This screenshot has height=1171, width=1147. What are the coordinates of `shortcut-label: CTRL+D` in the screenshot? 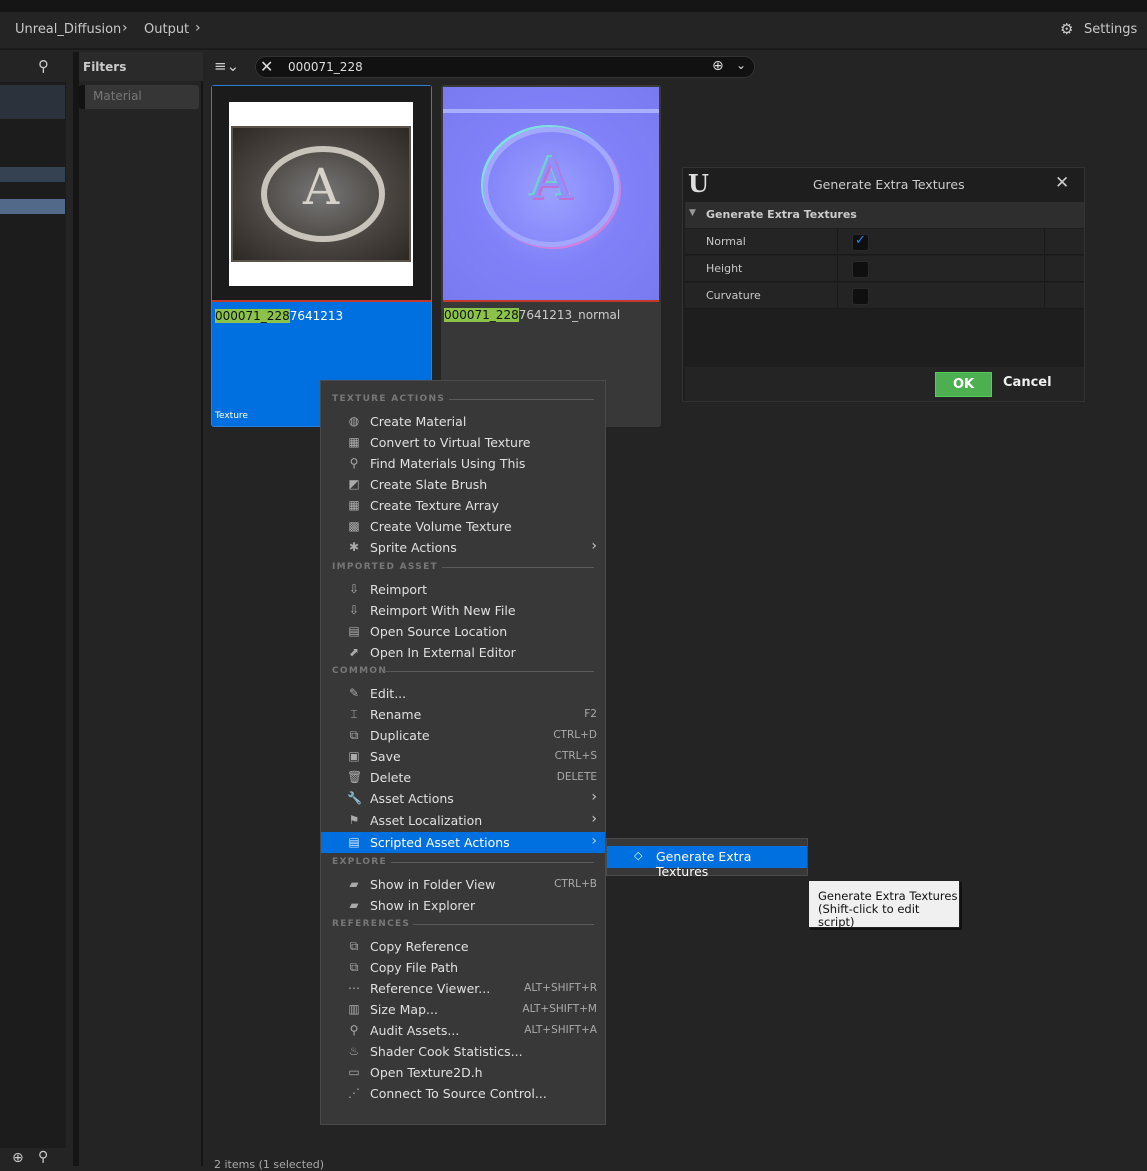 It's located at (575, 735).